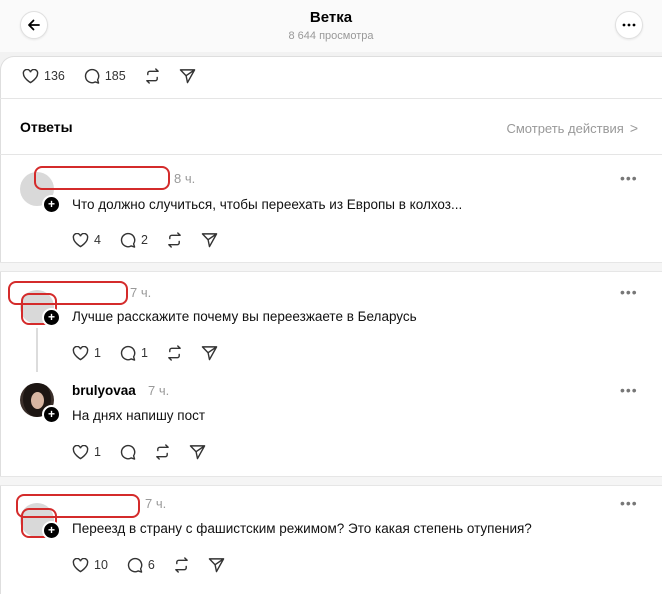 The width and height of the screenshot is (662, 594). What do you see at coordinates (101, 565) in the screenshot?
I see `like-count: 10` at bounding box center [101, 565].